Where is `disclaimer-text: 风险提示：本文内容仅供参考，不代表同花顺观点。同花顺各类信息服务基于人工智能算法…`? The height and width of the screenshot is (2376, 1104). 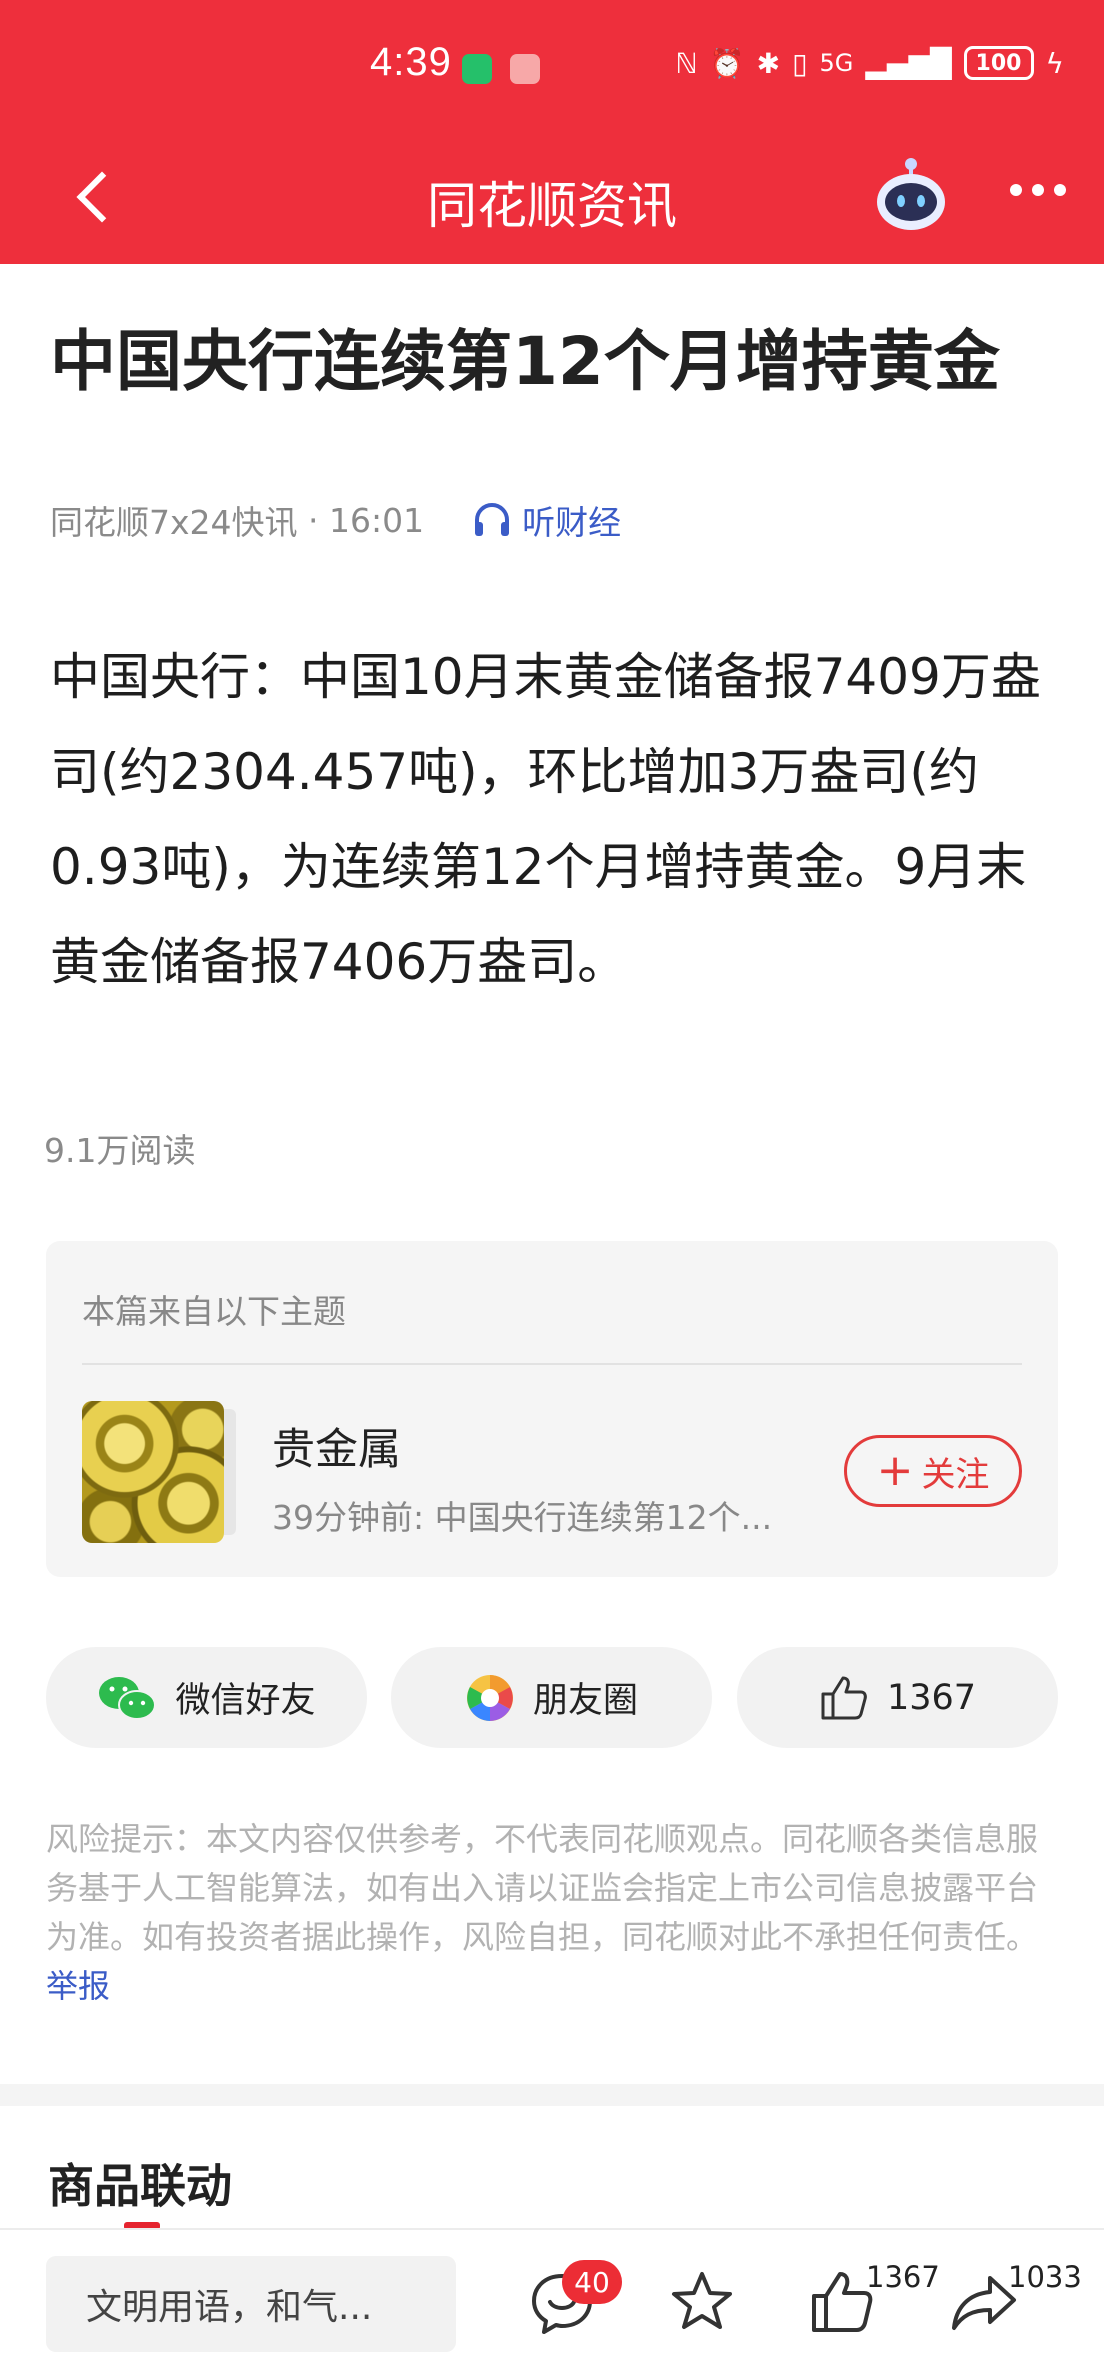 disclaimer-text: 风险提示：本文内容仅供参考，不代表同花顺观点。同花顺各类信息服务基于人工智能算法… is located at coordinates (542, 1888).